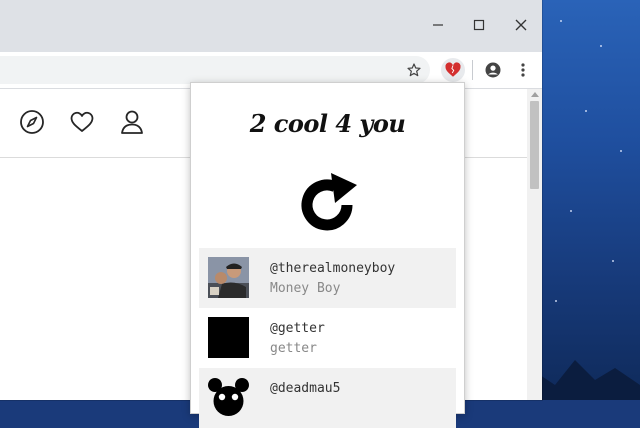  Describe the element at coordinates (215, 70) in the screenshot. I see `address-bar` at that location.